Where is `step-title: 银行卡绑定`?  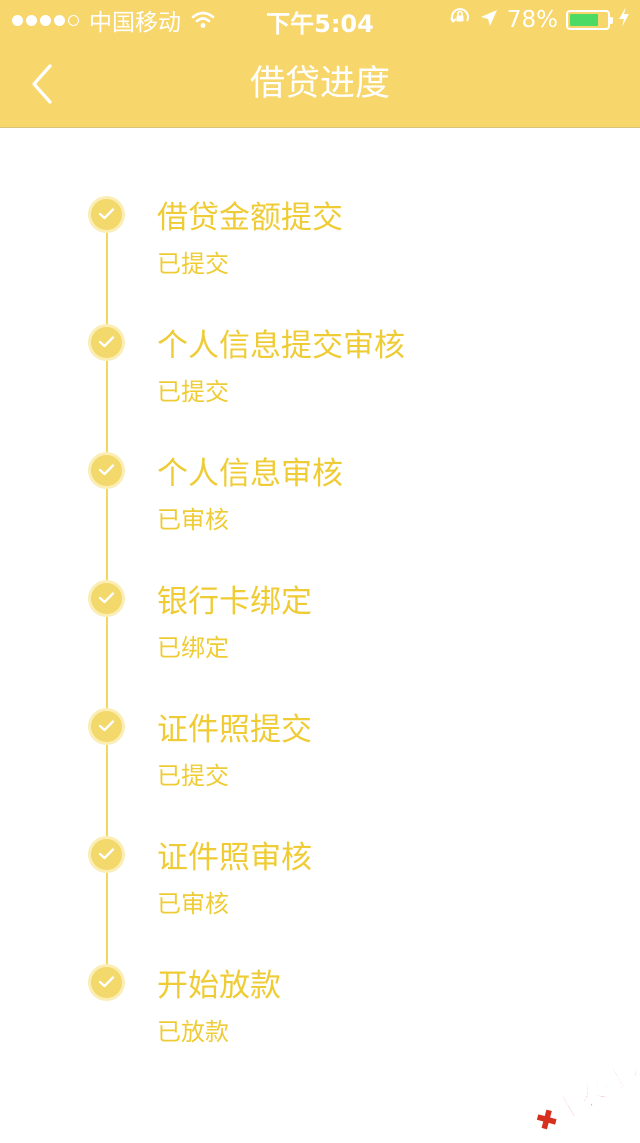
step-title: 银行卡绑定 is located at coordinates (234, 602).